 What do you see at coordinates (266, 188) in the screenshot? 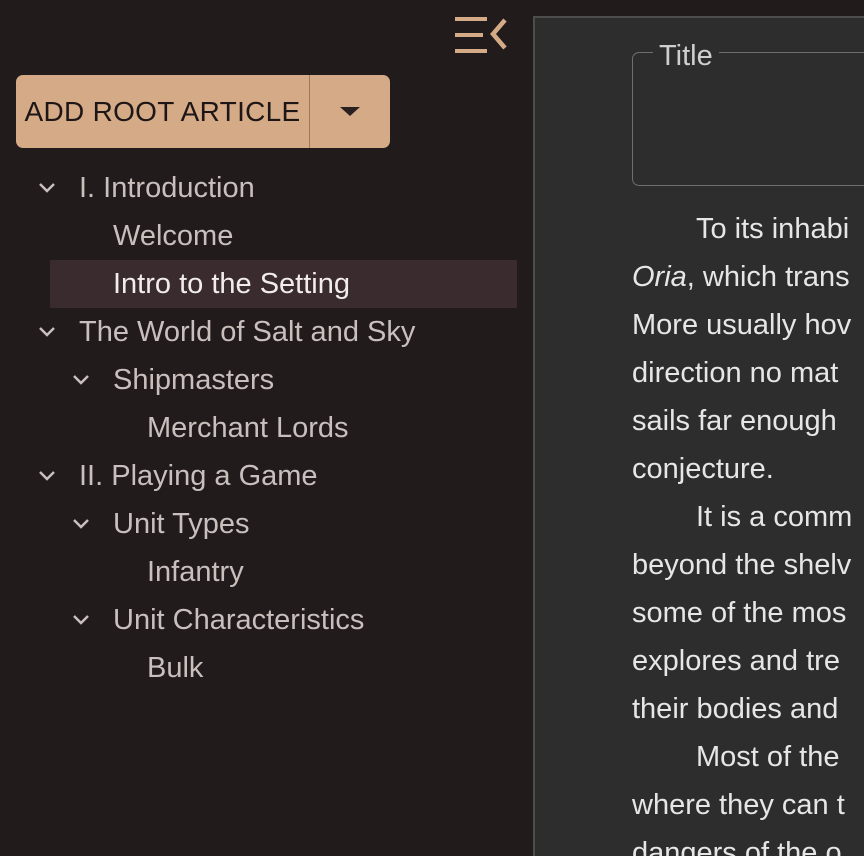
I see `tree-item: I. Introduction` at bounding box center [266, 188].